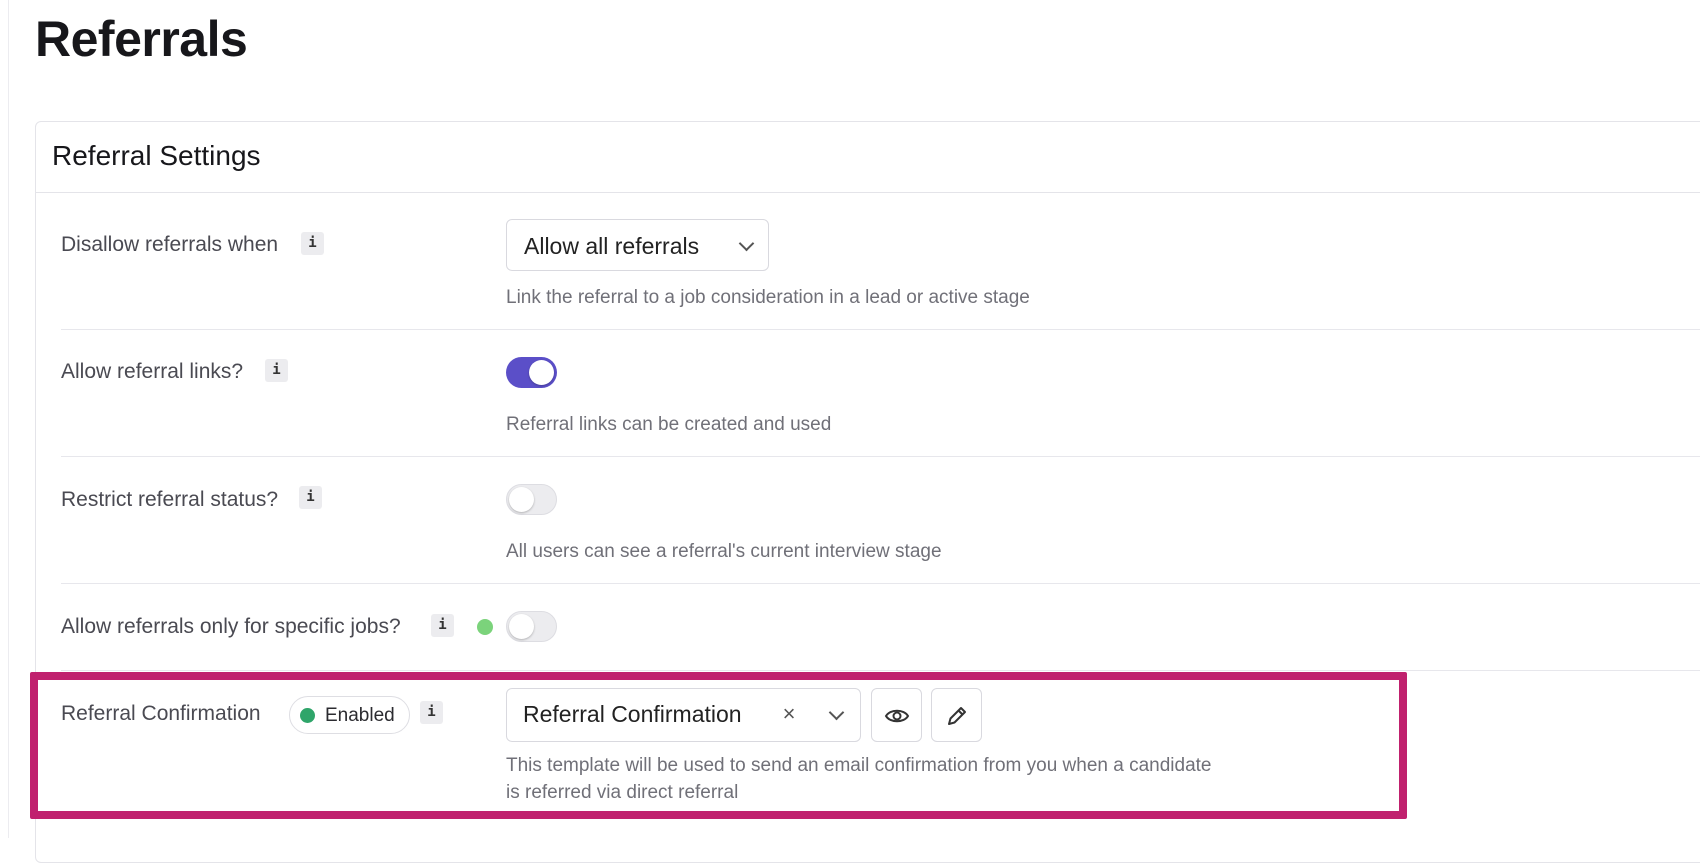 Image resolution: width=1700 pixels, height=863 pixels. I want to click on highlight-box, so click(718, 745).